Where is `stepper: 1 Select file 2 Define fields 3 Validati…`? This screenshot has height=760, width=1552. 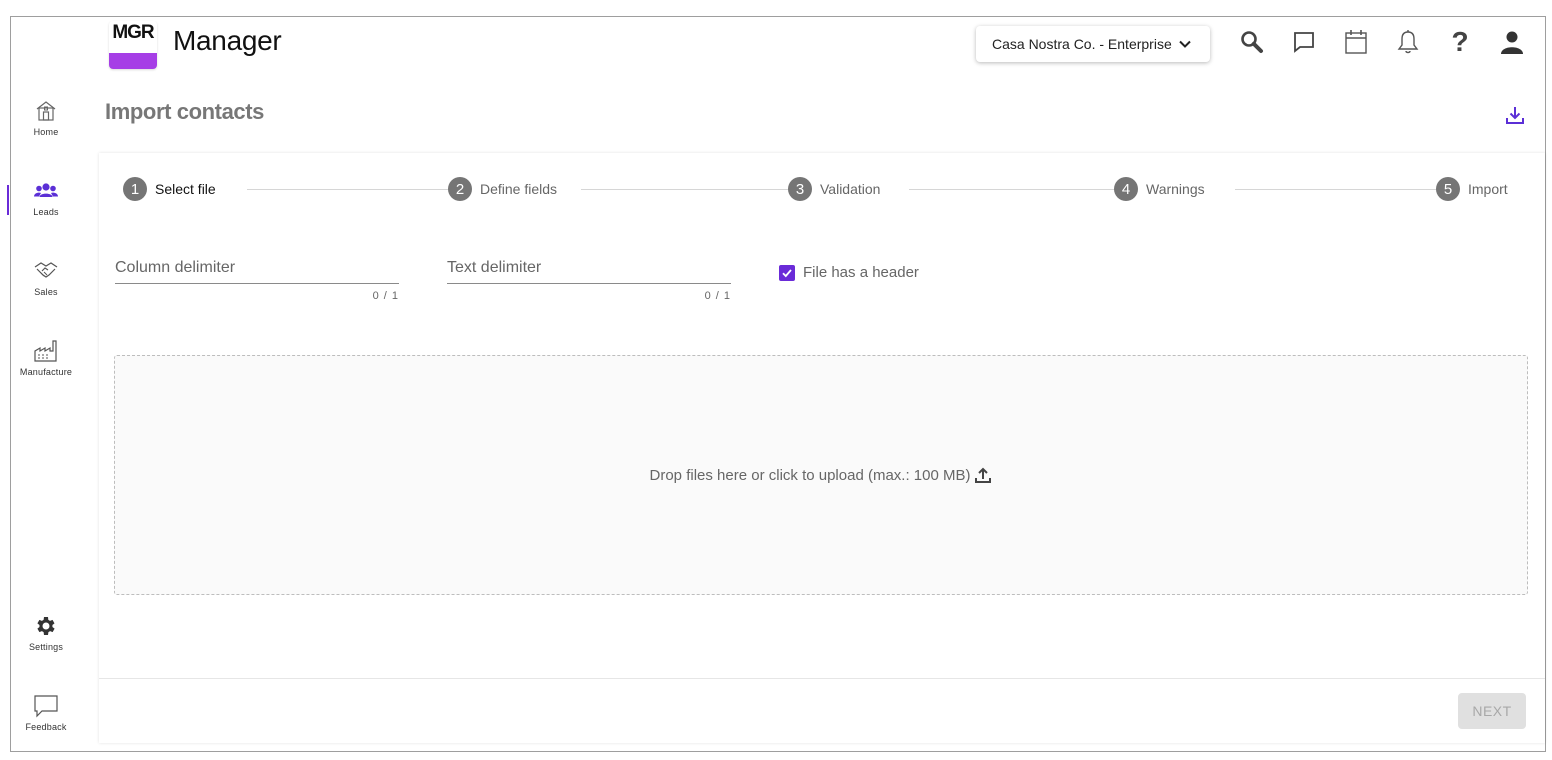 stepper: 1 Select file 2 Define fields 3 Validati… is located at coordinates (823, 191).